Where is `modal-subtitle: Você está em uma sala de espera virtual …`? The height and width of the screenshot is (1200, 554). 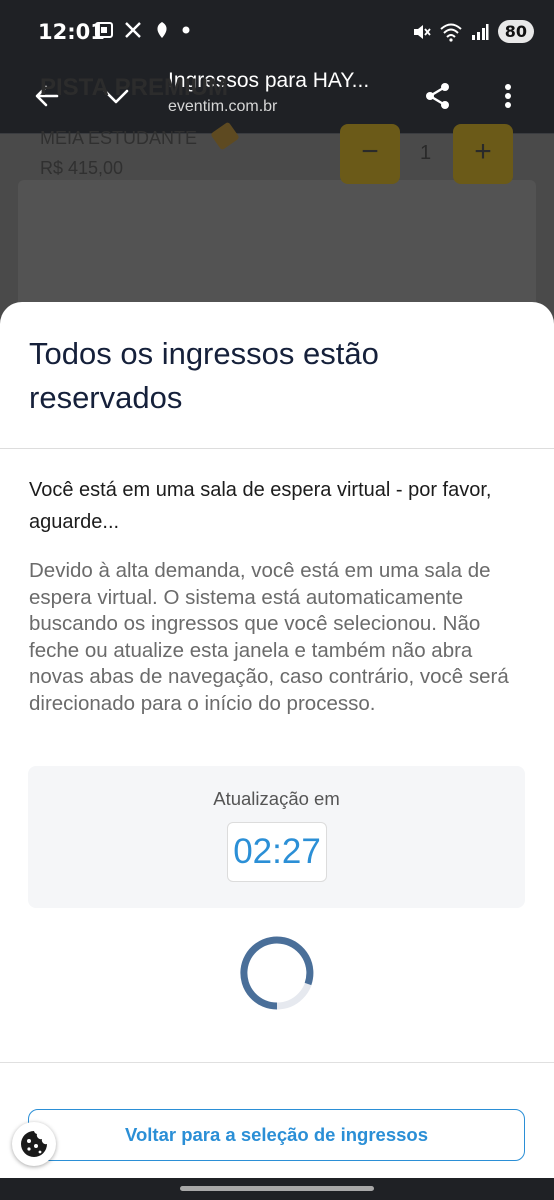
modal-subtitle: Você está em uma sala de espera virtual … is located at coordinates (260, 506).